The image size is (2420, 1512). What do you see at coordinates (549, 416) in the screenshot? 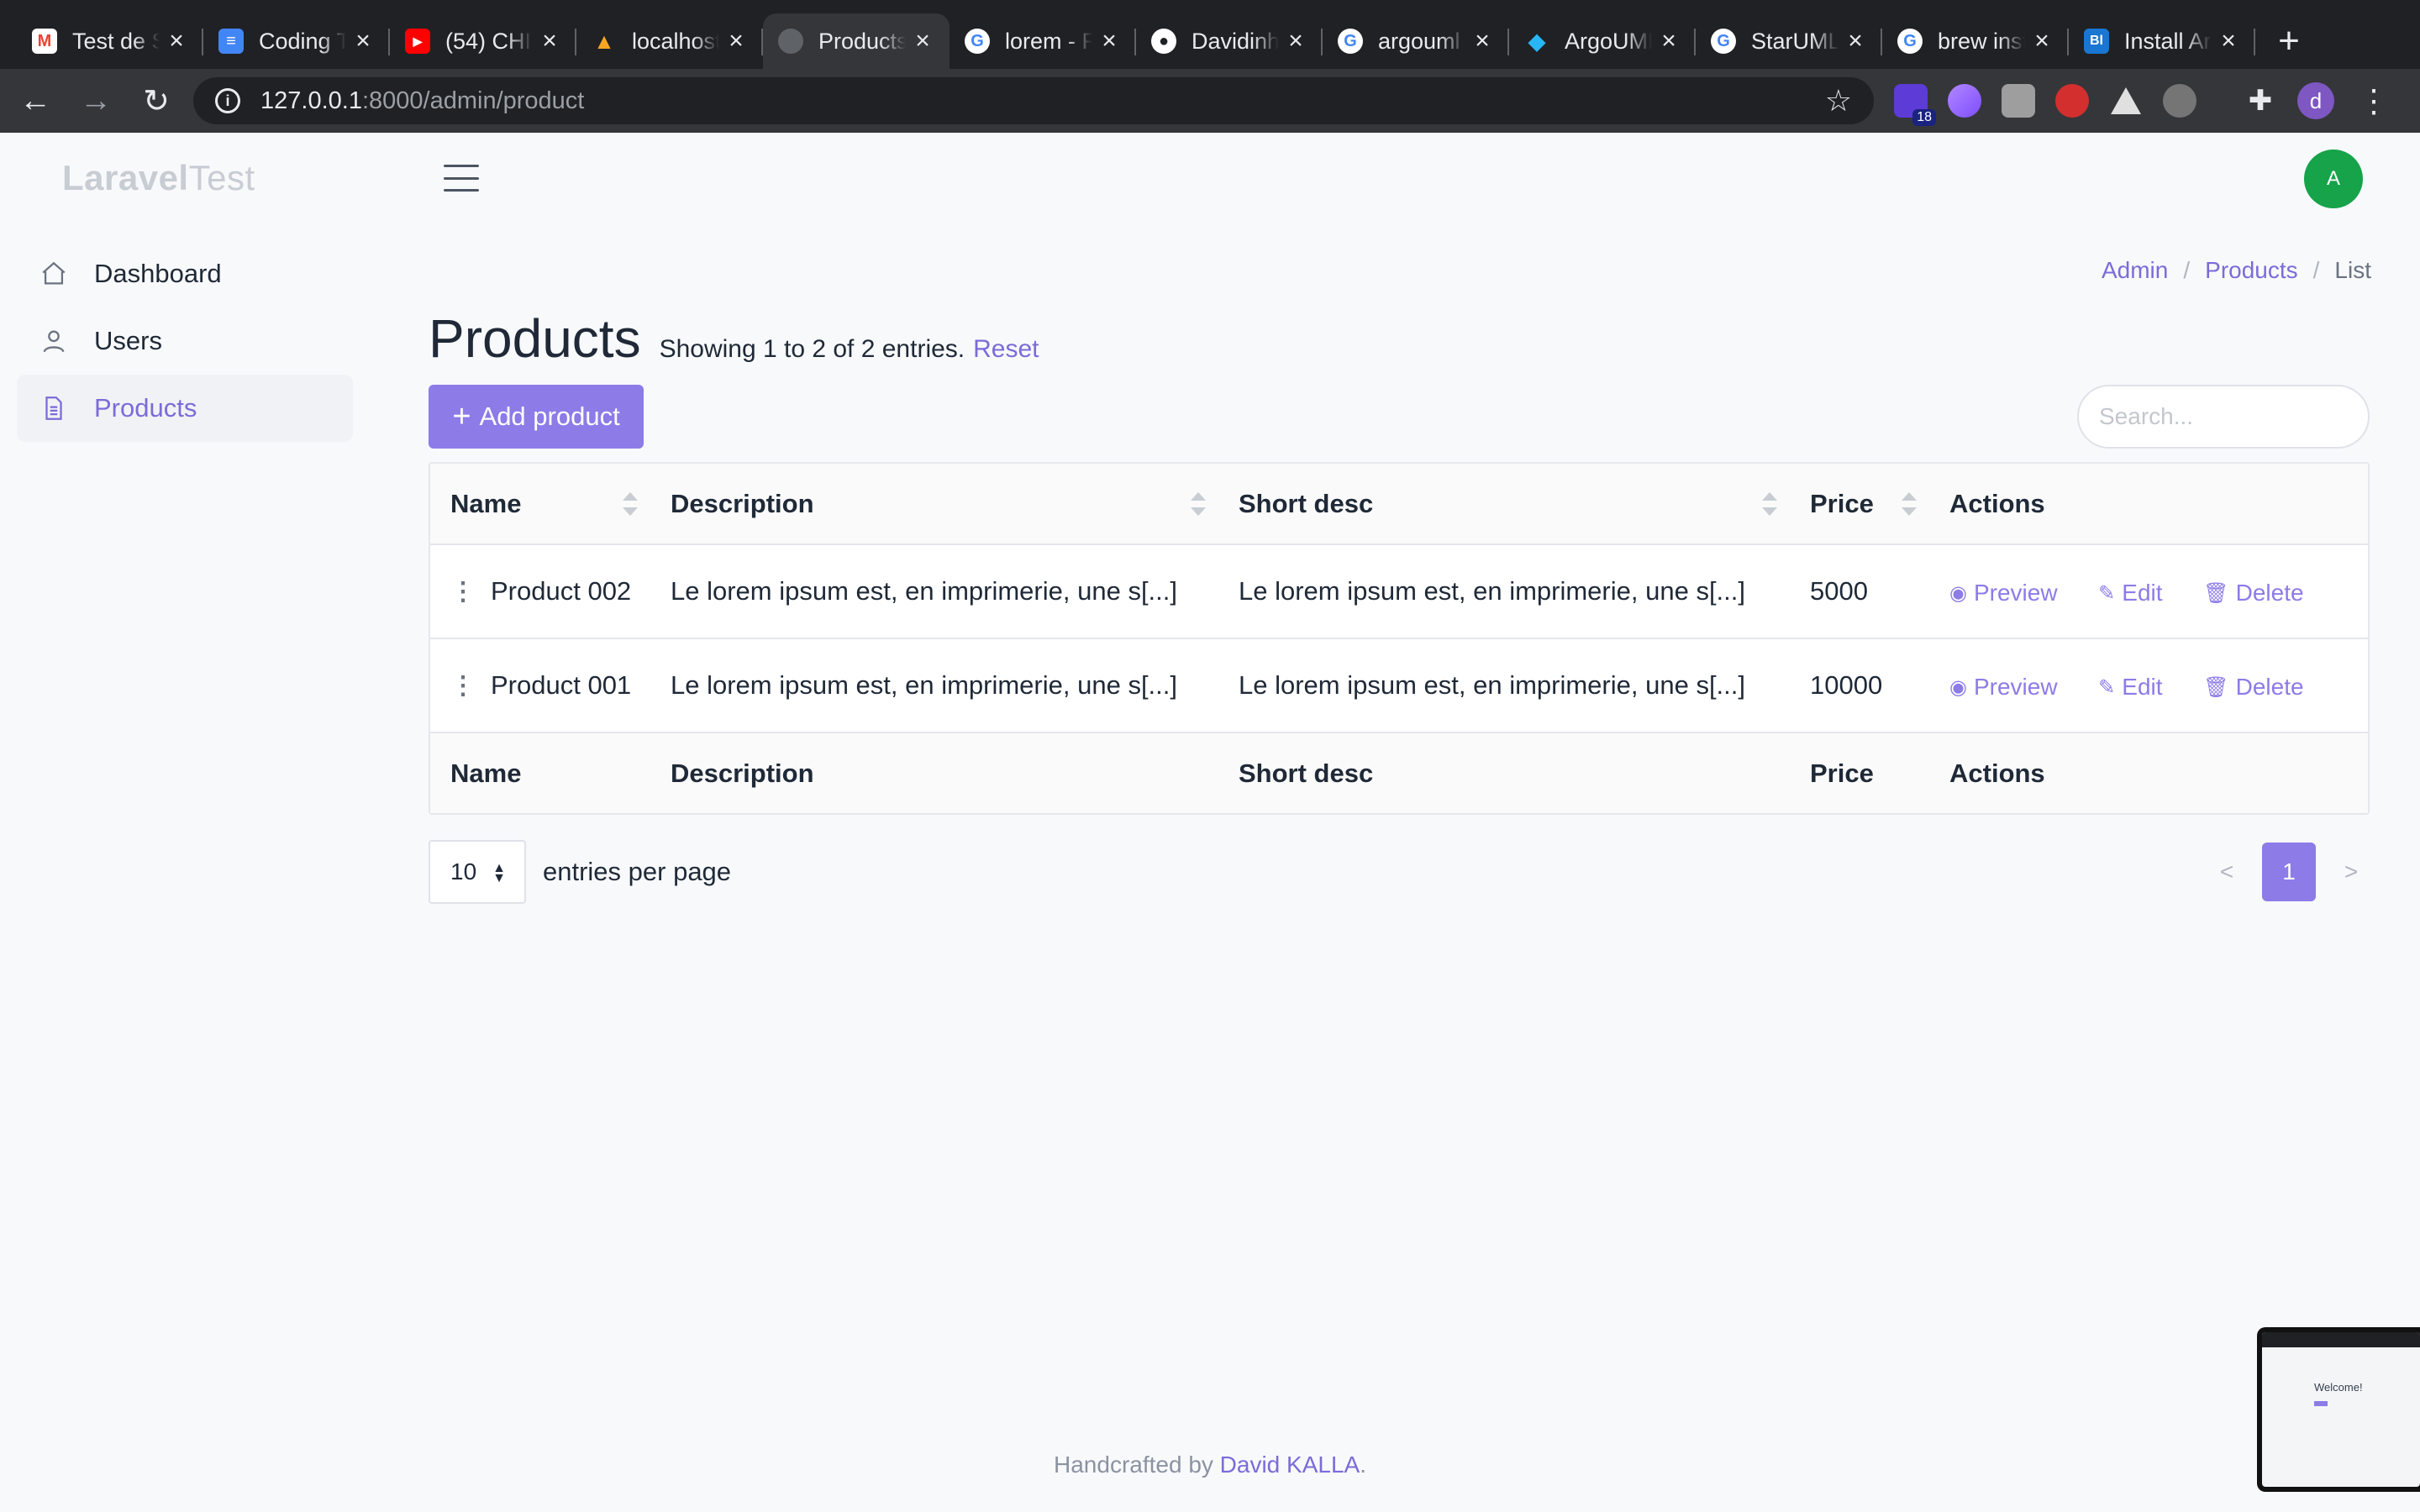
I see `add-product-label: Add product` at bounding box center [549, 416].